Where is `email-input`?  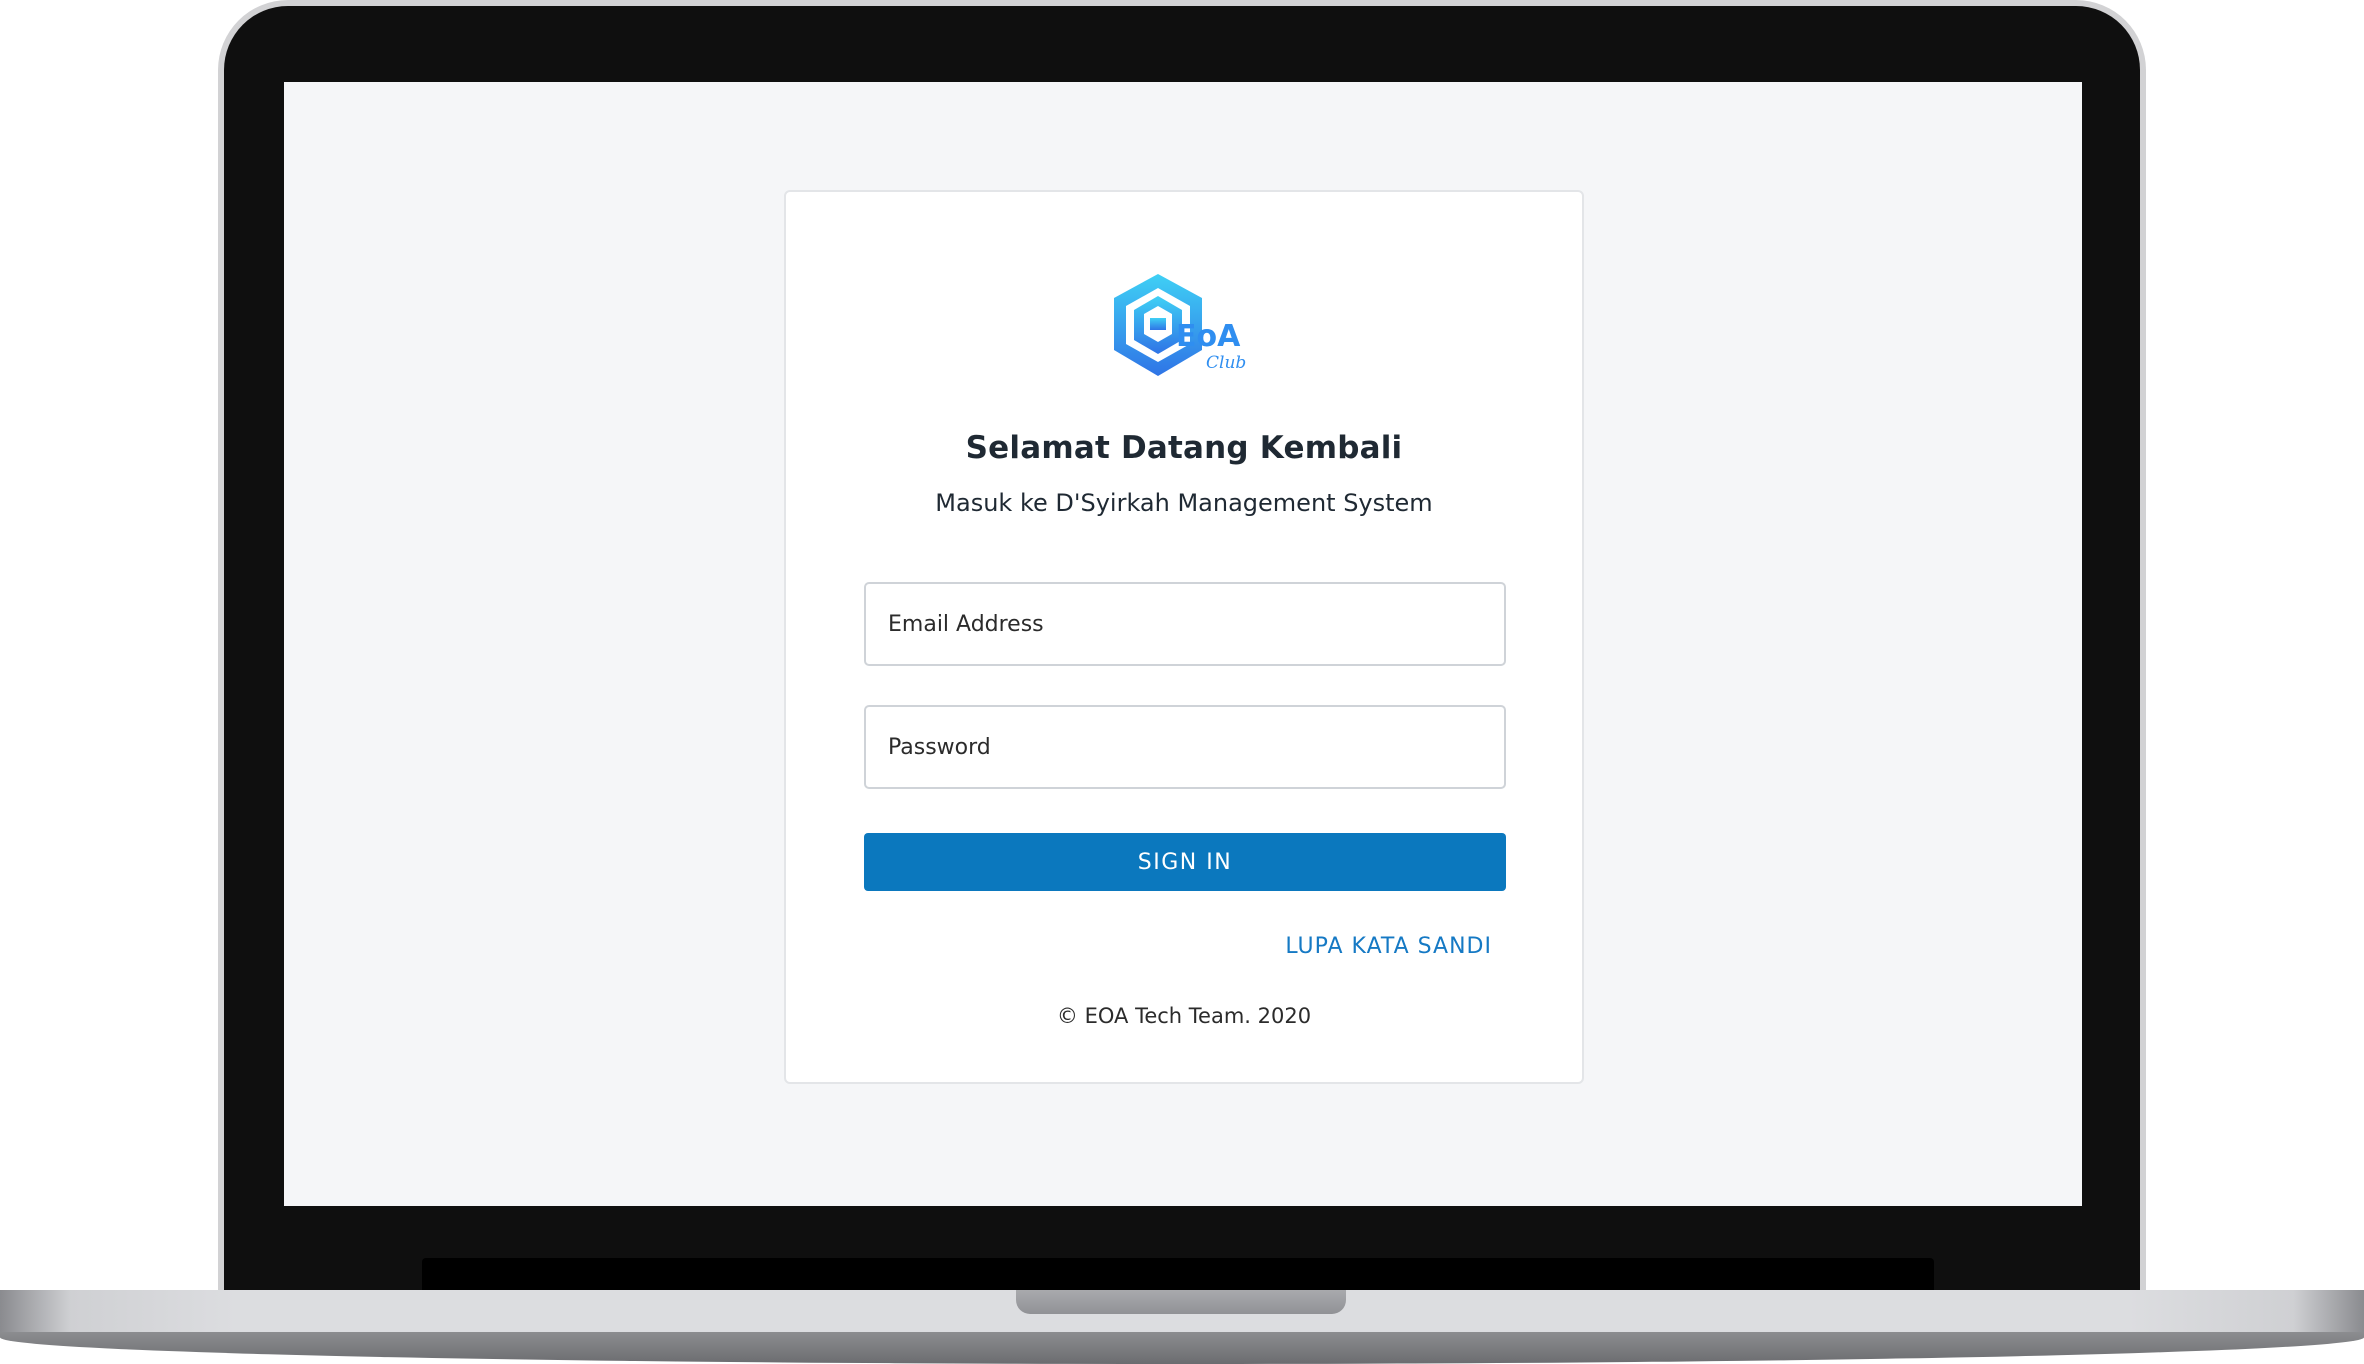
email-input is located at coordinates (1185, 624).